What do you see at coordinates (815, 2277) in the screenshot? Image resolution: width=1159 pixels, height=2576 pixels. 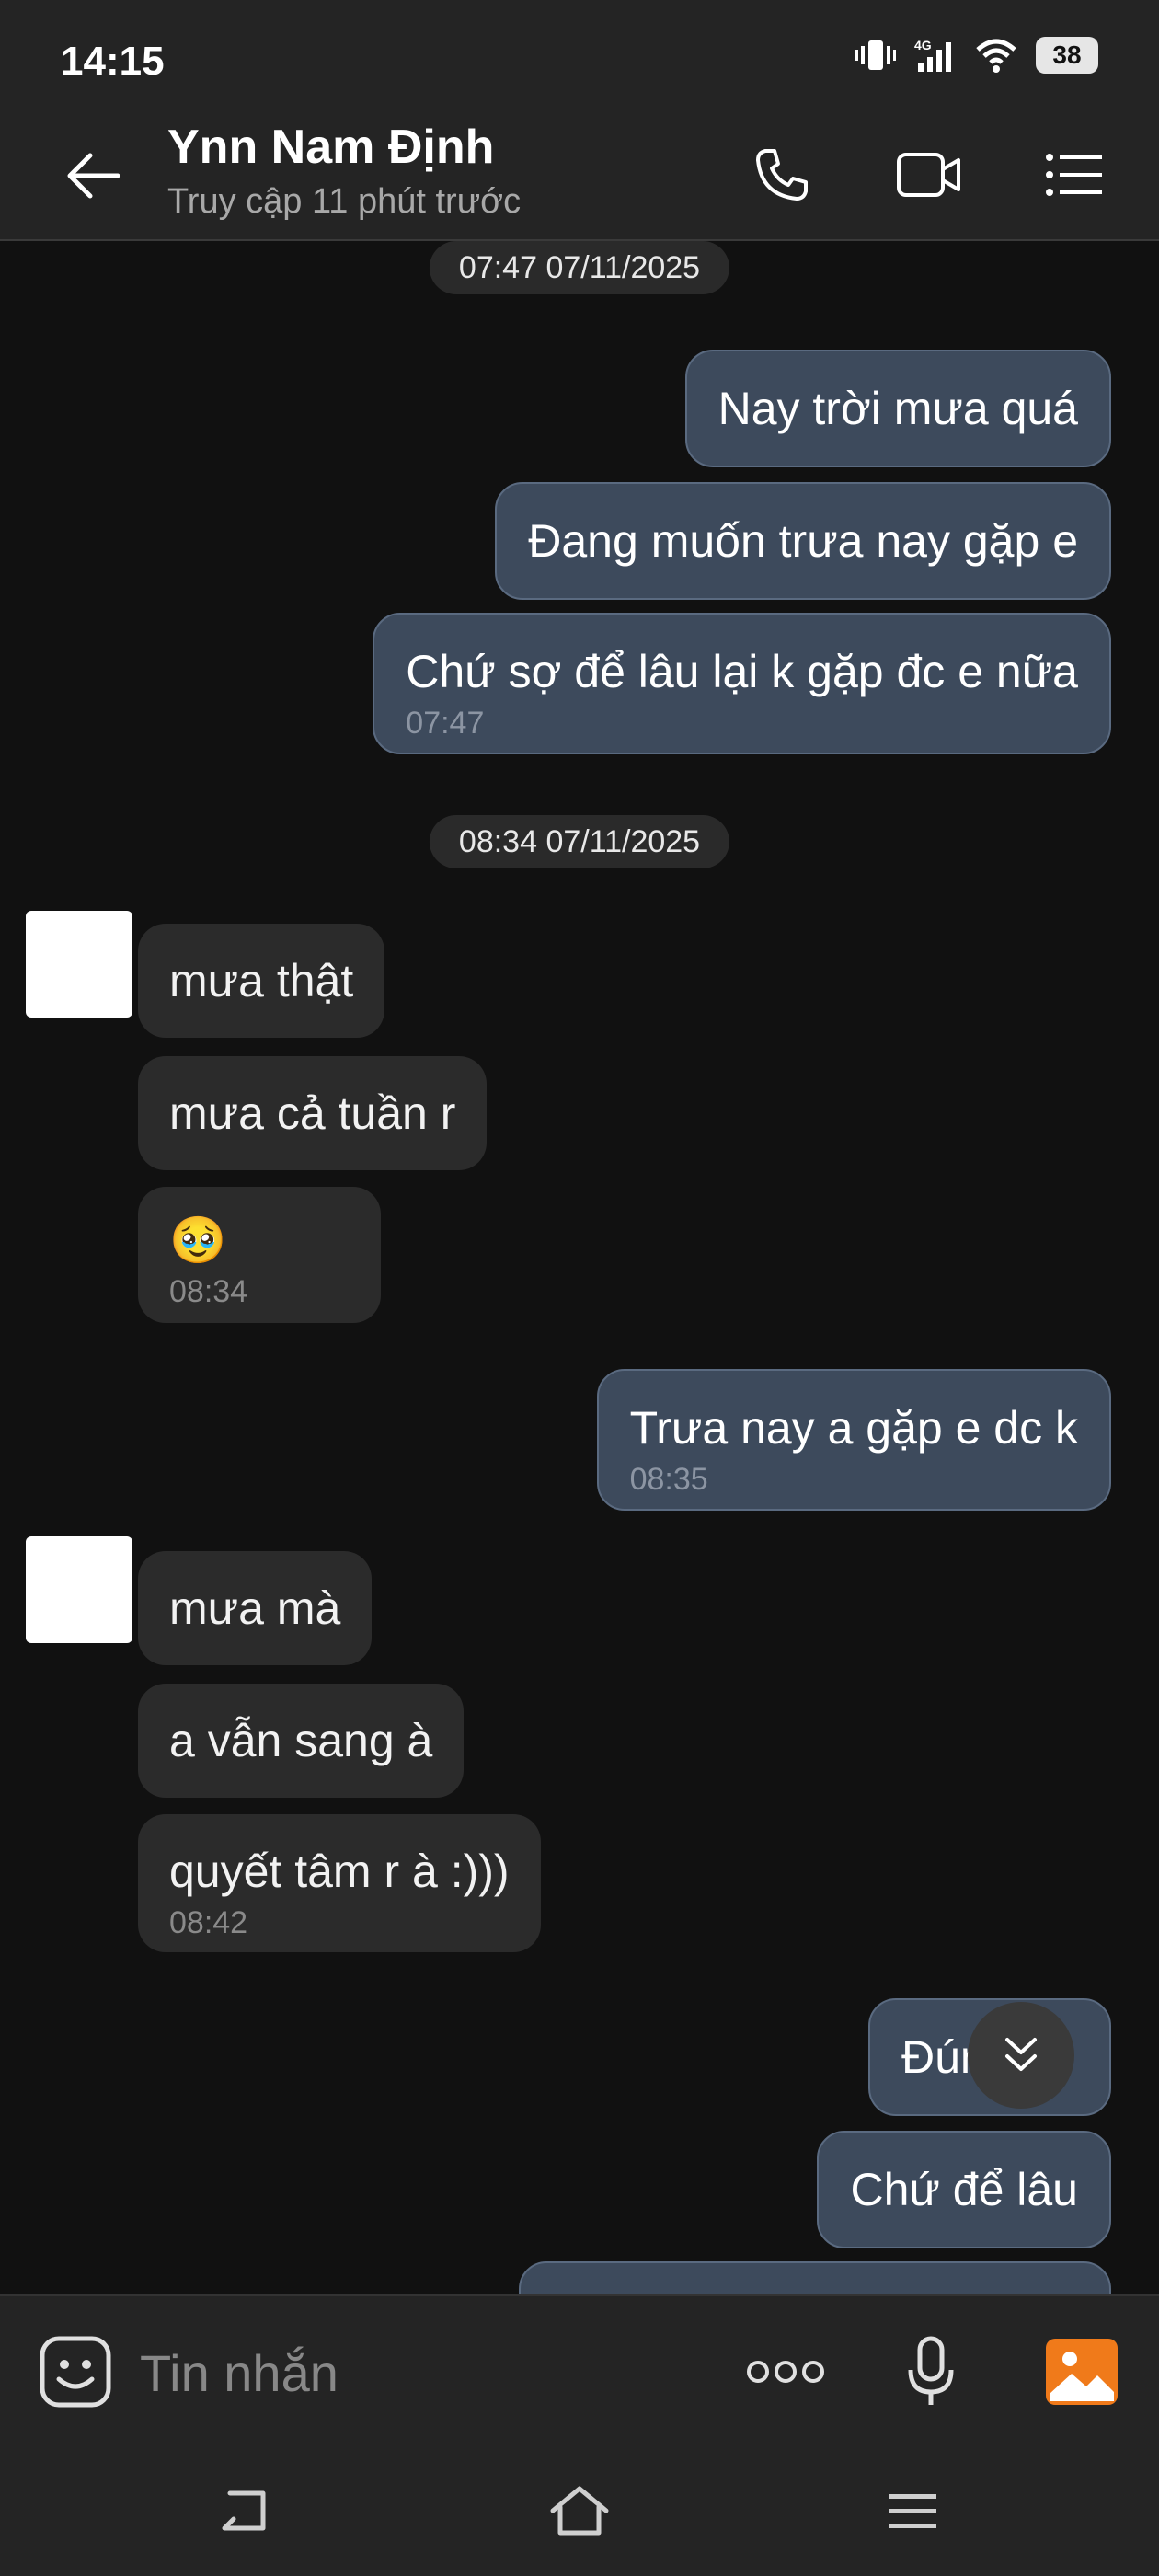 I see `message-bubble-sent-partial` at bounding box center [815, 2277].